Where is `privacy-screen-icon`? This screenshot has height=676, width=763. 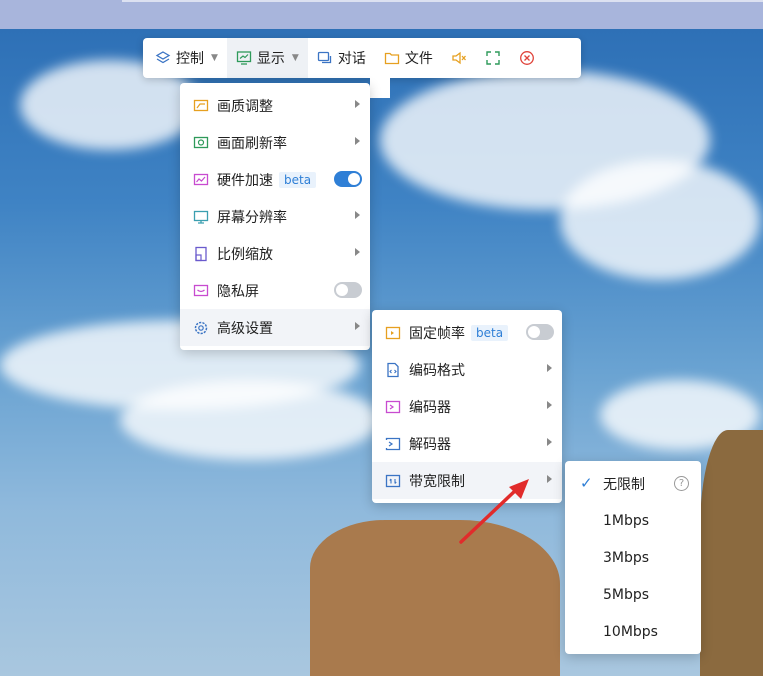 privacy-screen-icon is located at coordinates (201, 291).